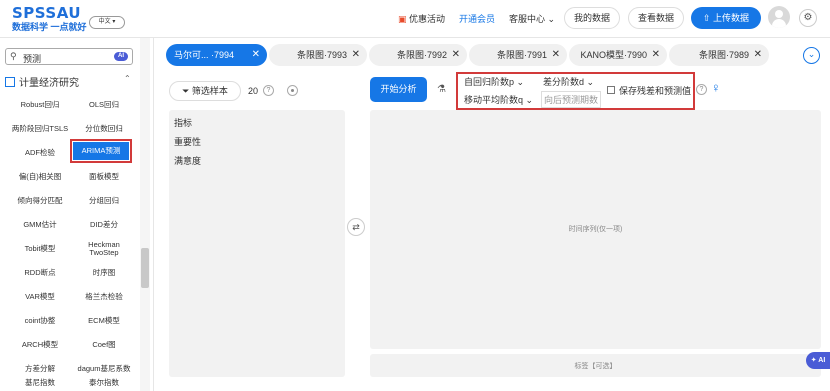  I want to click on sidebar-item-group-reg: 分组回归, so click(104, 201).